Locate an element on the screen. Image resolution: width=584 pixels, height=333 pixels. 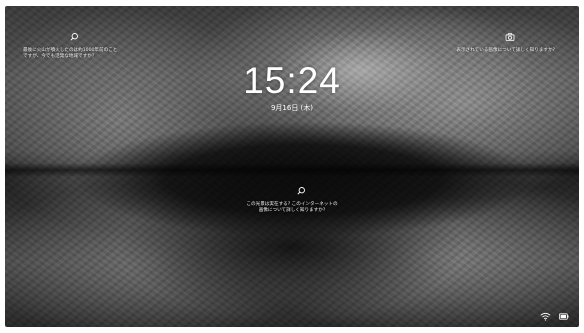
spotlight-image-info-right: 表示されている画像について詳しく知りますか? is located at coordinates (505, 51).